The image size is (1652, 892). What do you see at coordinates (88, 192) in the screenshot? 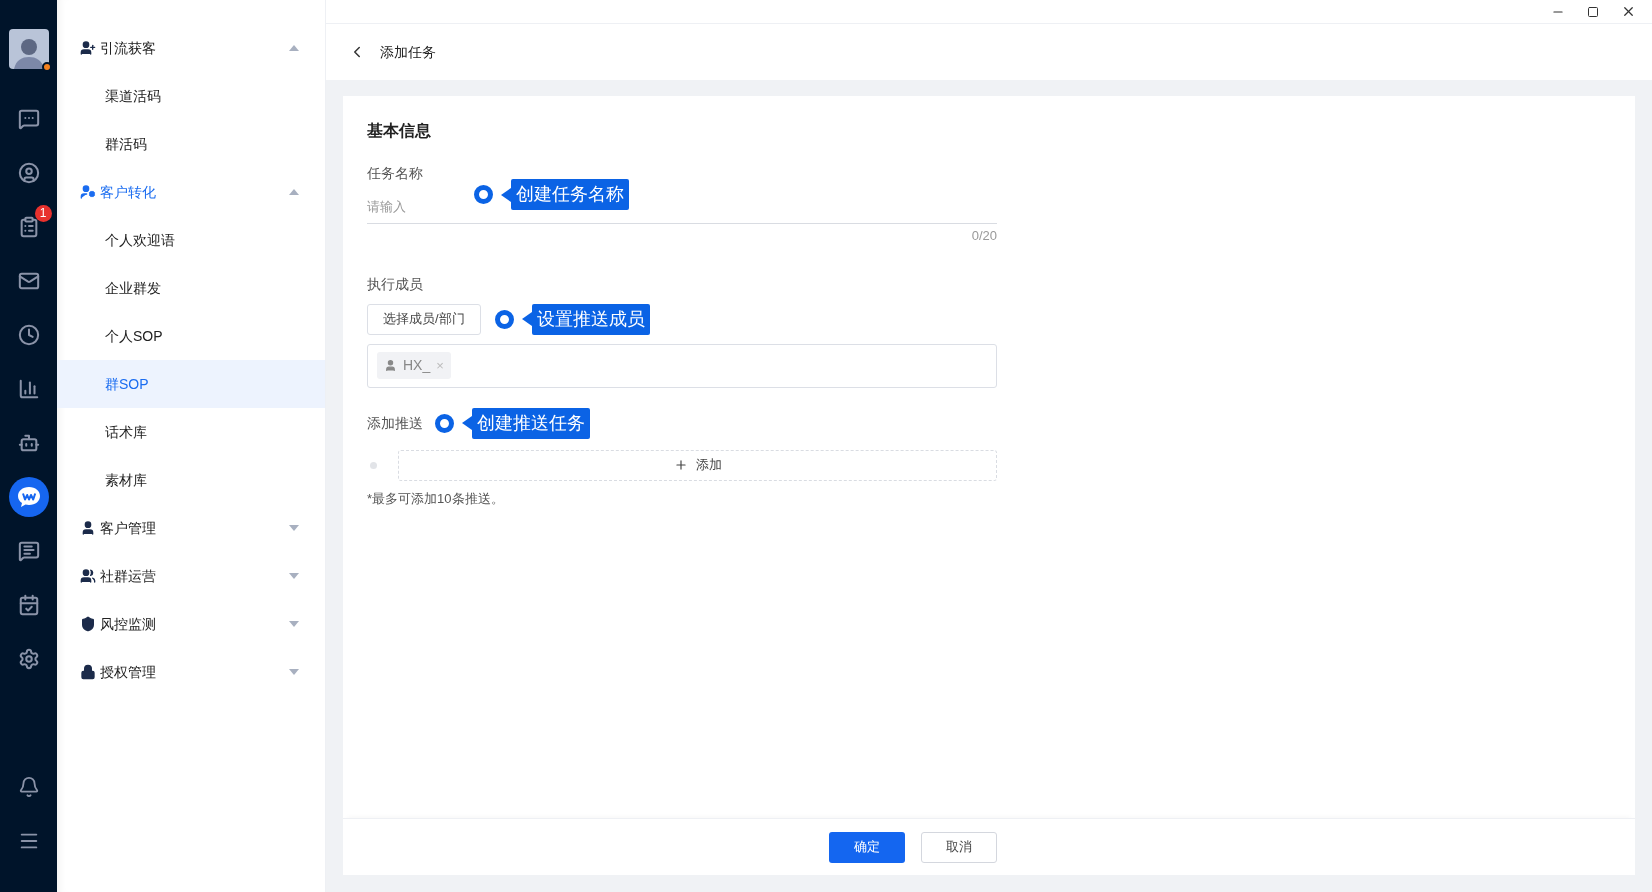
I see `user-gear-icon` at bounding box center [88, 192].